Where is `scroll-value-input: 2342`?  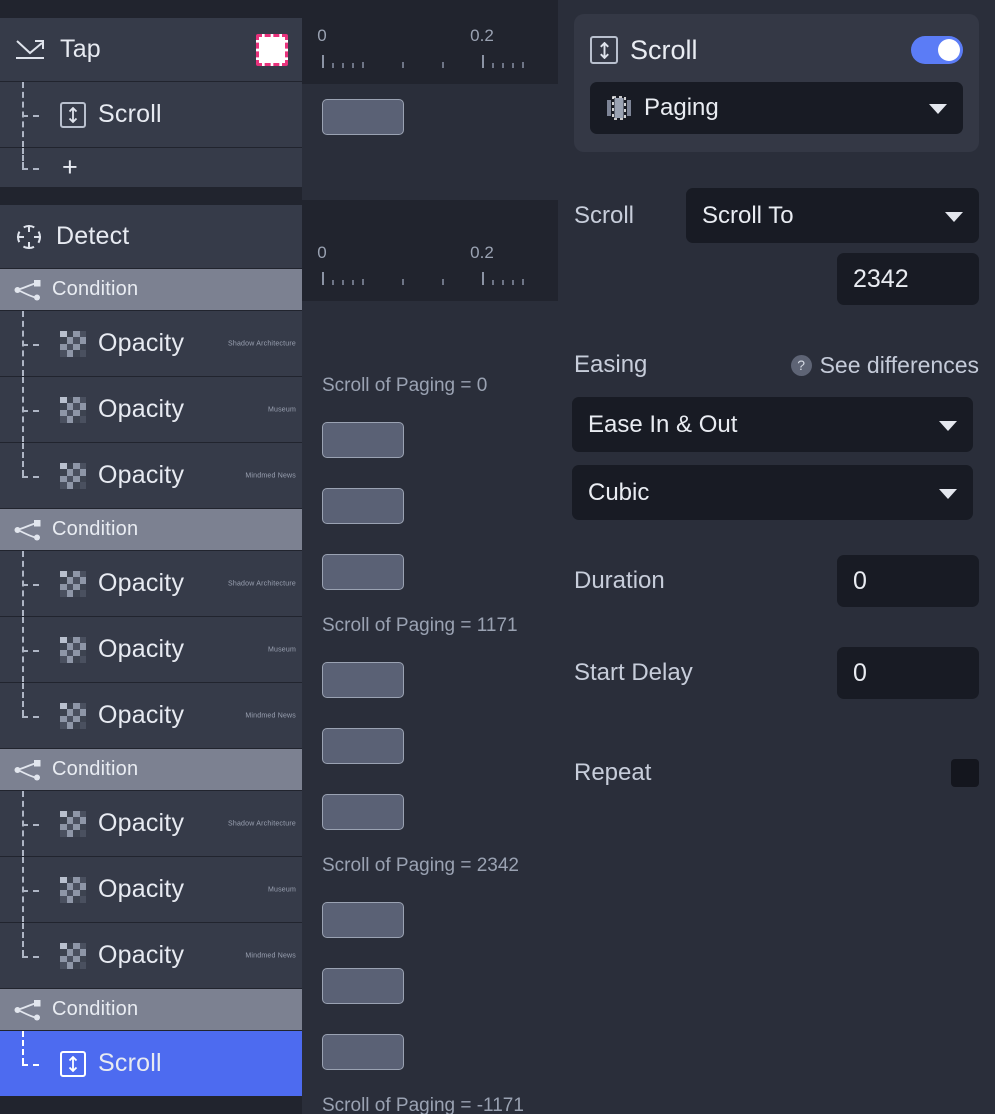 scroll-value-input: 2342 is located at coordinates (908, 279).